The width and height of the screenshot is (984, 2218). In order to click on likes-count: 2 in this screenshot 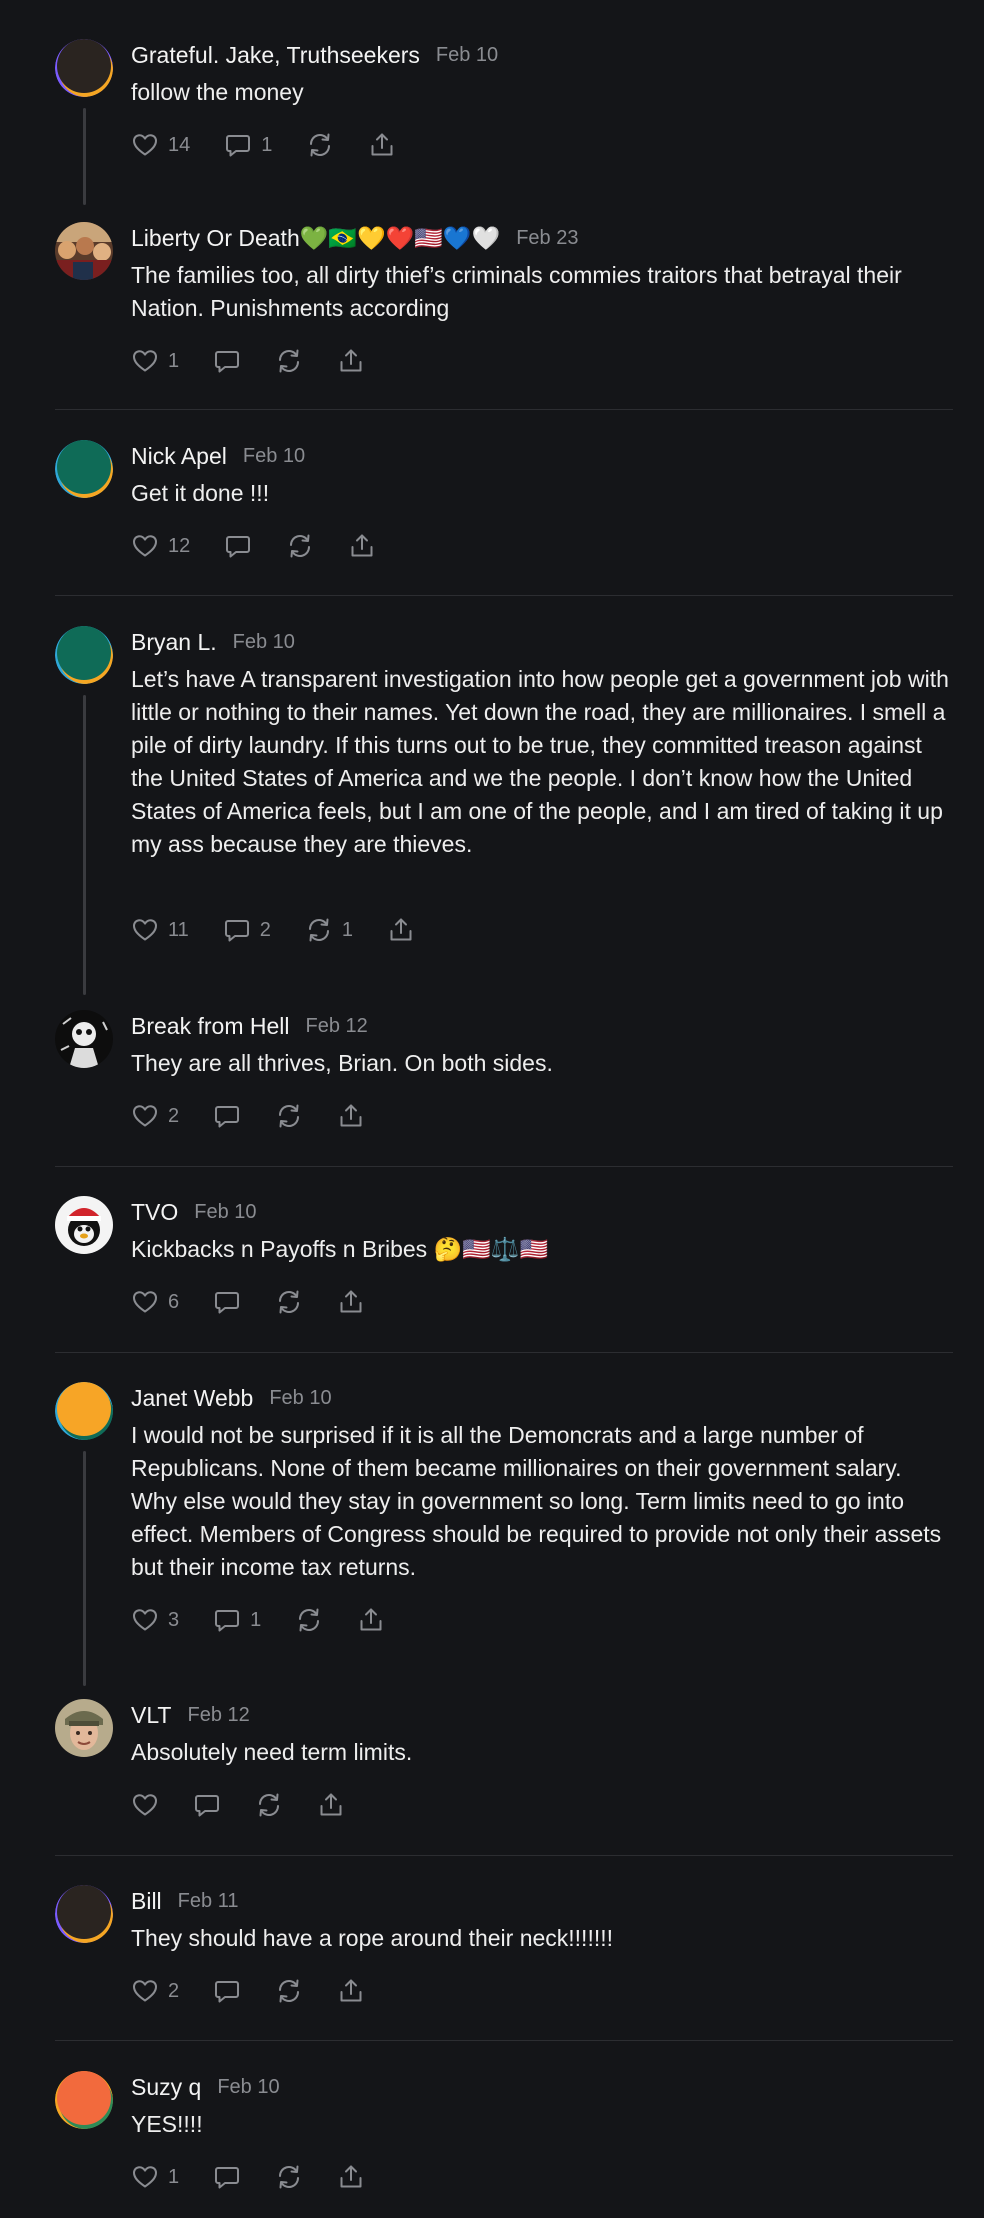, I will do `click(174, 1115)`.